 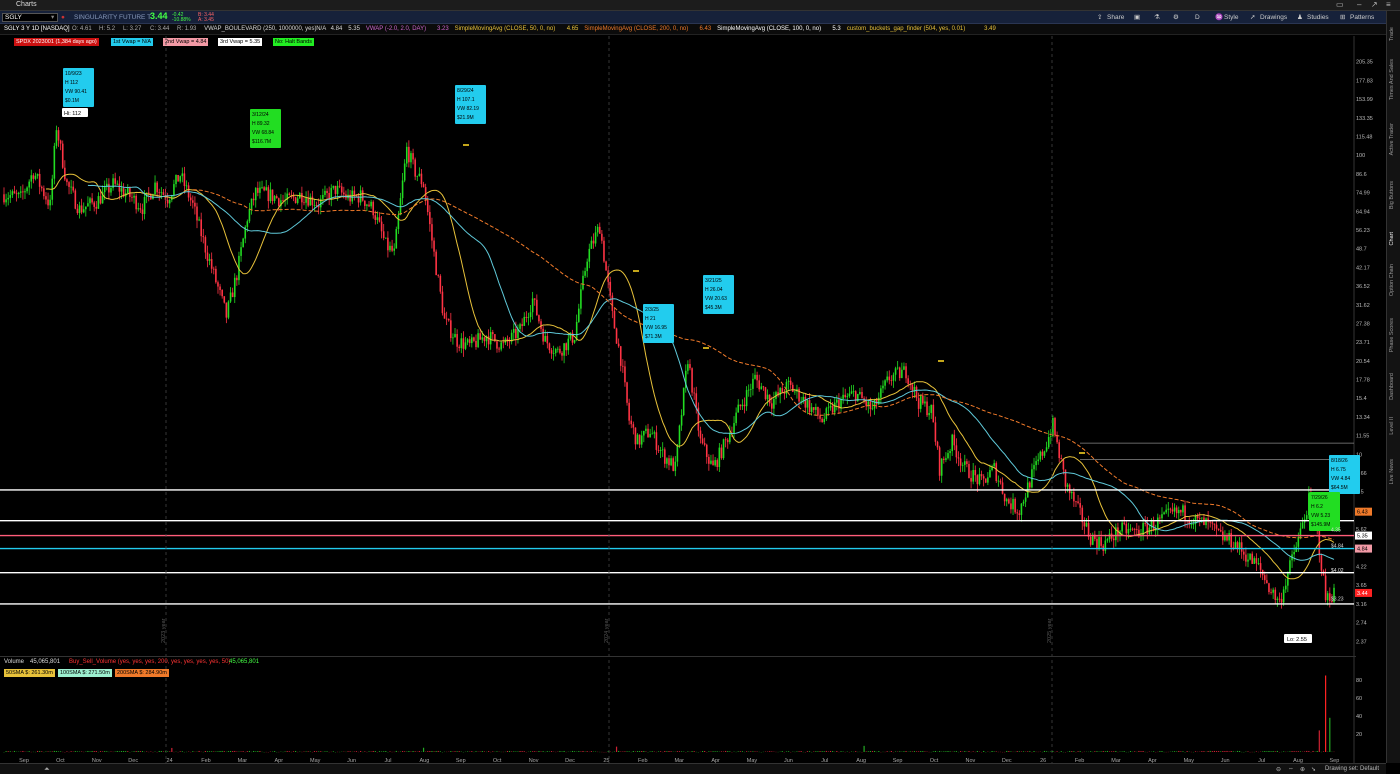 I want to click on right-tab-trade: Trade, so click(x=1392, y=34).